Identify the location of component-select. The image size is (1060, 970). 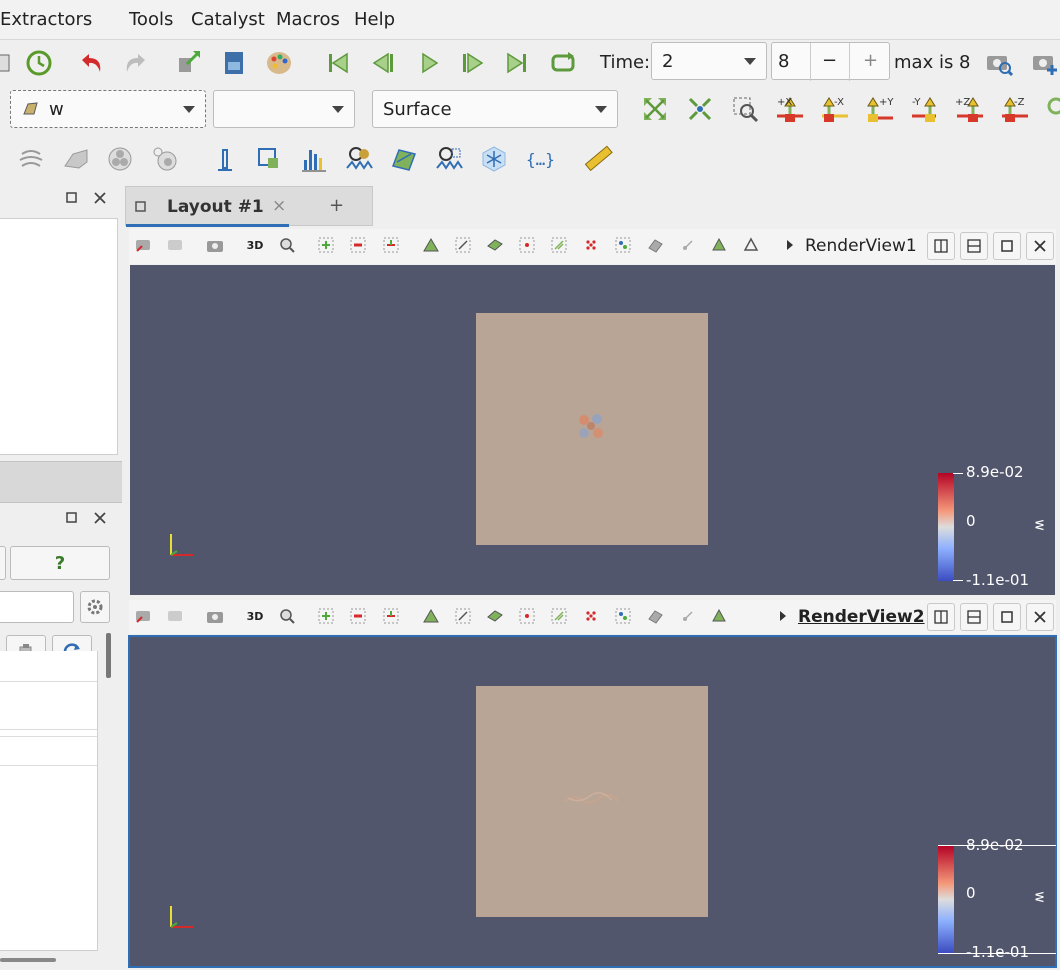
(284, 109).